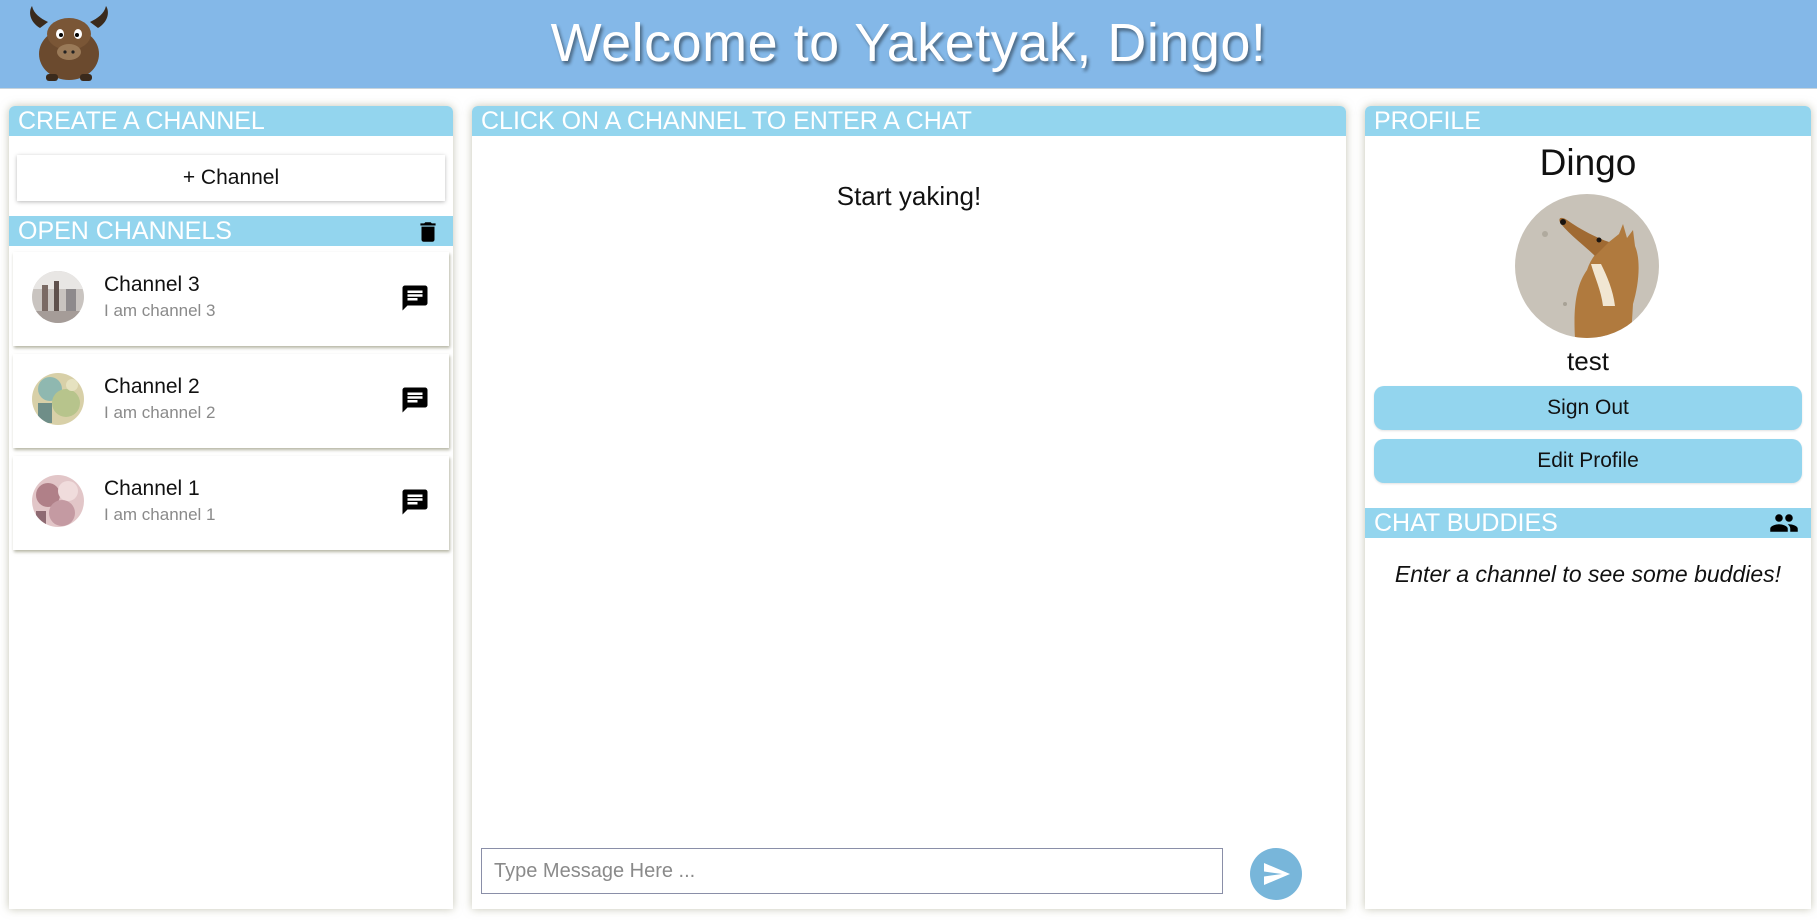 This screenshot has width=1817, height=922. What do you see at coordinates (1588, 574) in the screenshot?
I see `buddies-empty-message: Enter a channel to see some buddies!` at bounding box center [1588, 574].